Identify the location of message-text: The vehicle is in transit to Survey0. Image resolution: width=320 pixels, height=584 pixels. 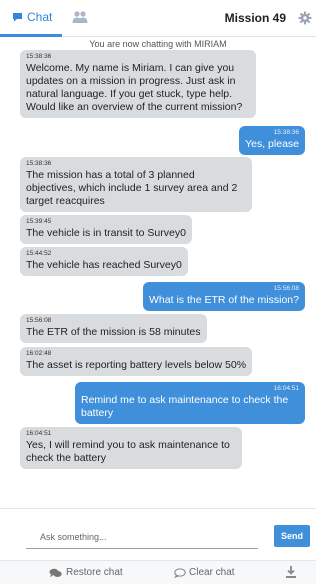
(106, 233).